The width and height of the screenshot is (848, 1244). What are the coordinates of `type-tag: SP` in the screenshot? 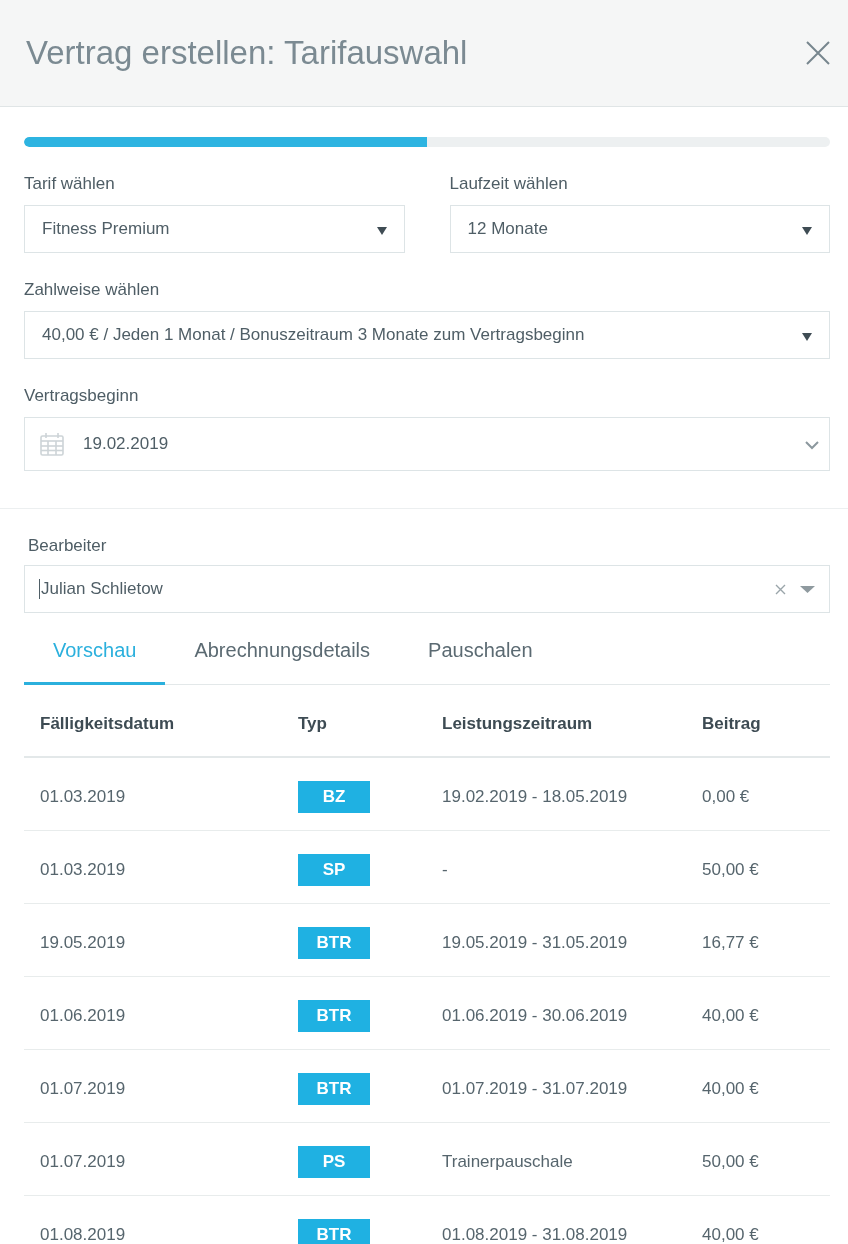 It's located at (334, 870).